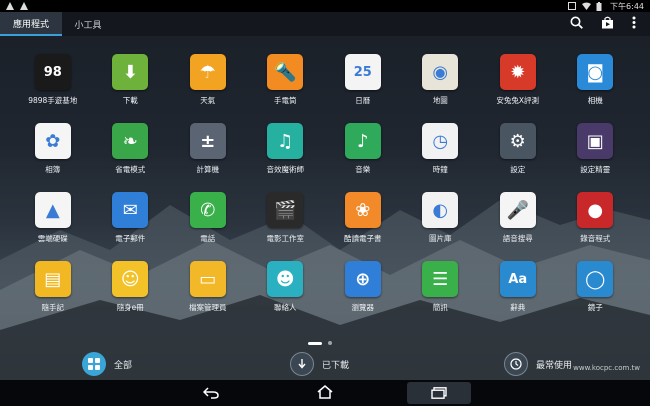 Image resolution: width=650 pixels, height=406 pixels. Describe the element at coordinates (440, 72) in the screenshot. I see `app-icon: ◉` at that location.